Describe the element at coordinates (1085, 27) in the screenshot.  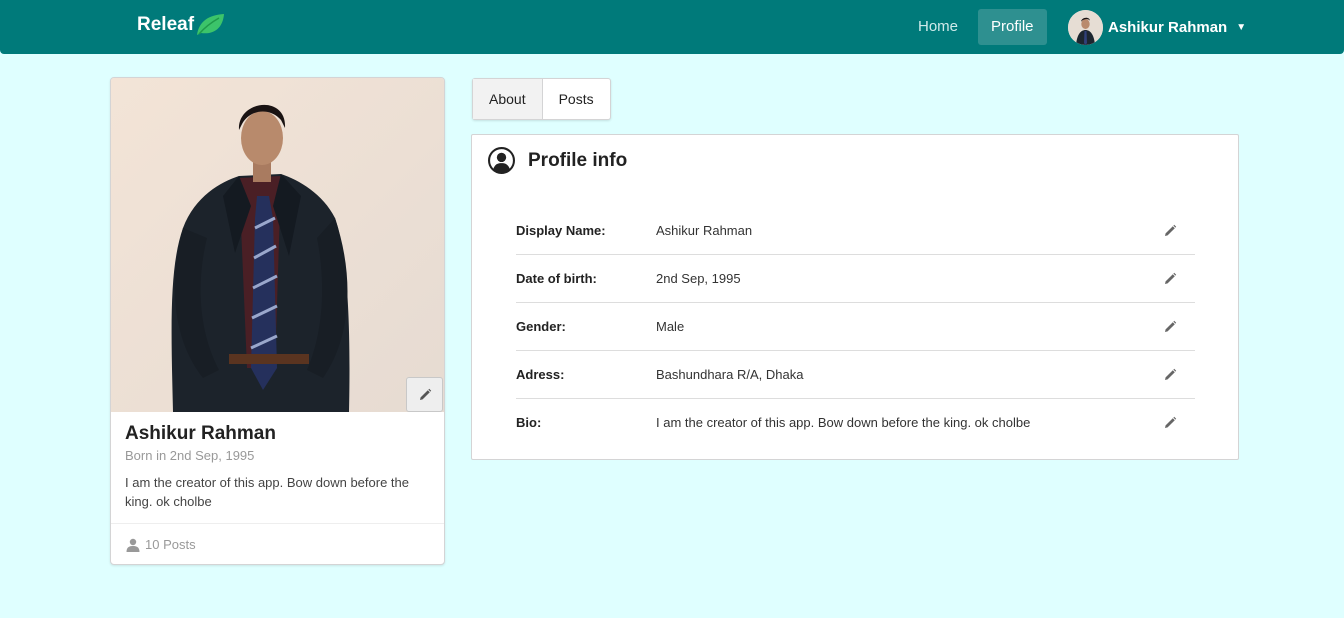
I see `avatar` at that location.